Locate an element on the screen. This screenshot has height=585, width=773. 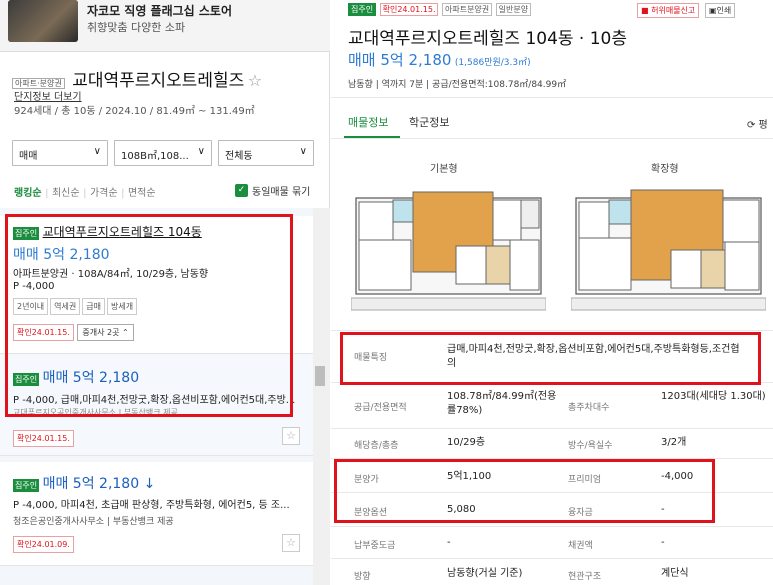
confirm-date: 확인24.01.09. is located at coordinates (43, 544).